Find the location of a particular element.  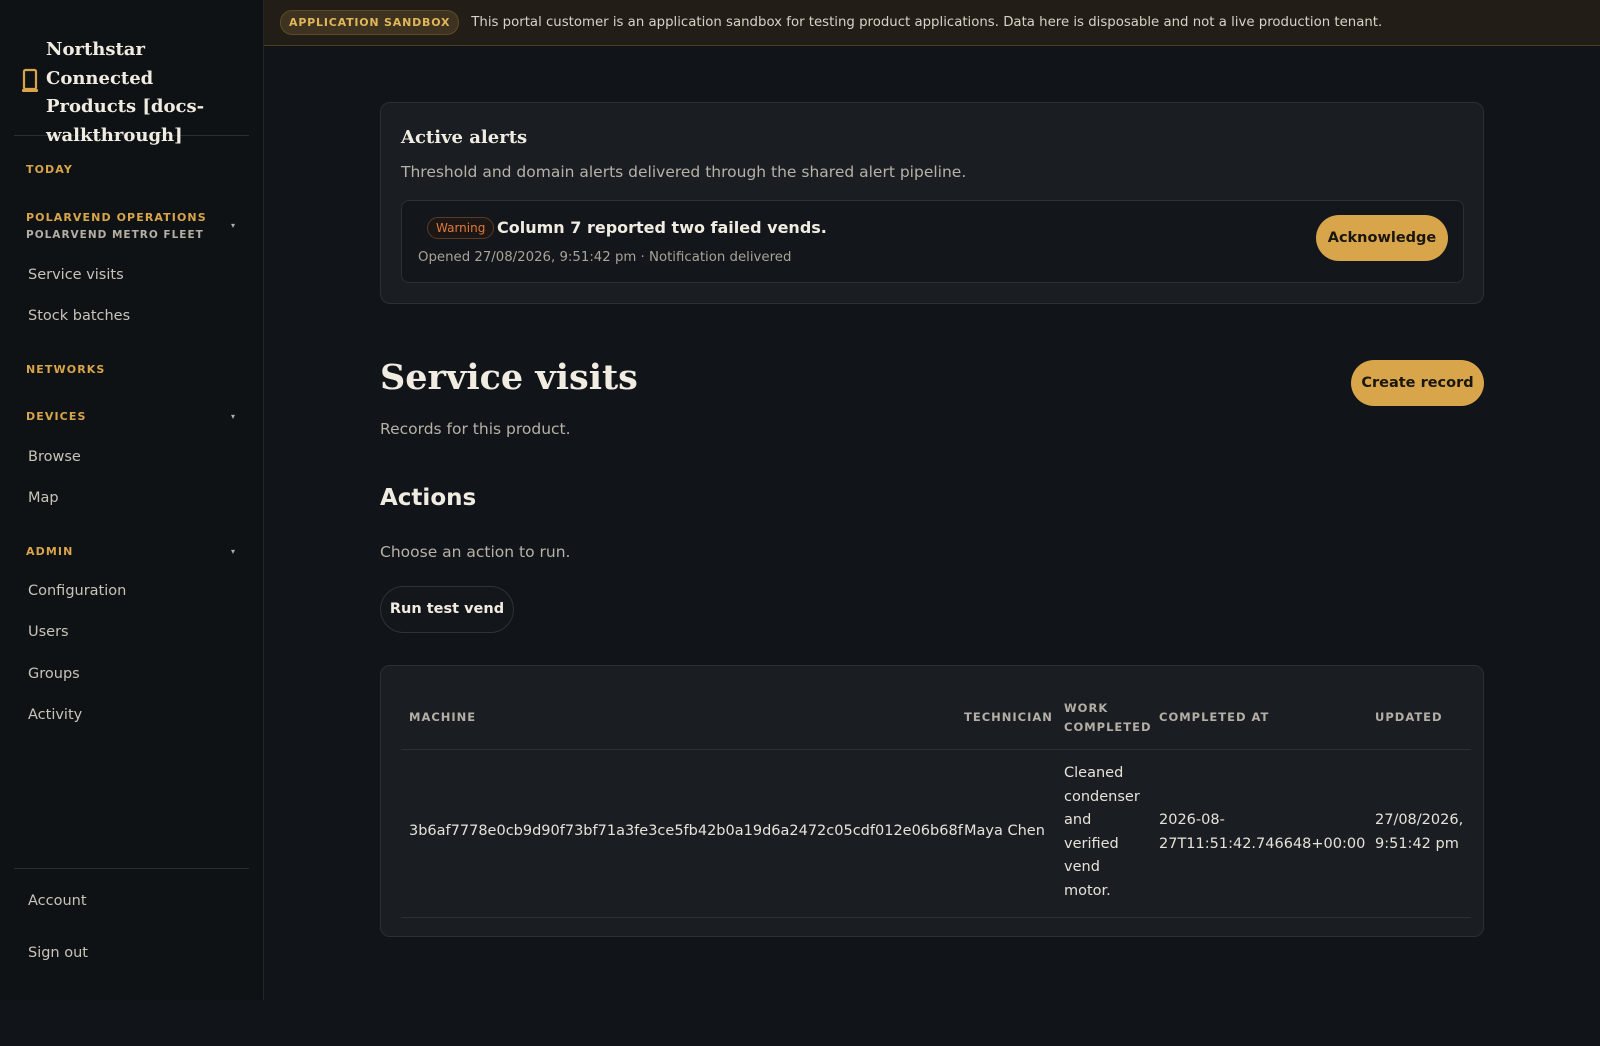

sidebar-item-configuration: Configuration is located at coordinates (77, 591).